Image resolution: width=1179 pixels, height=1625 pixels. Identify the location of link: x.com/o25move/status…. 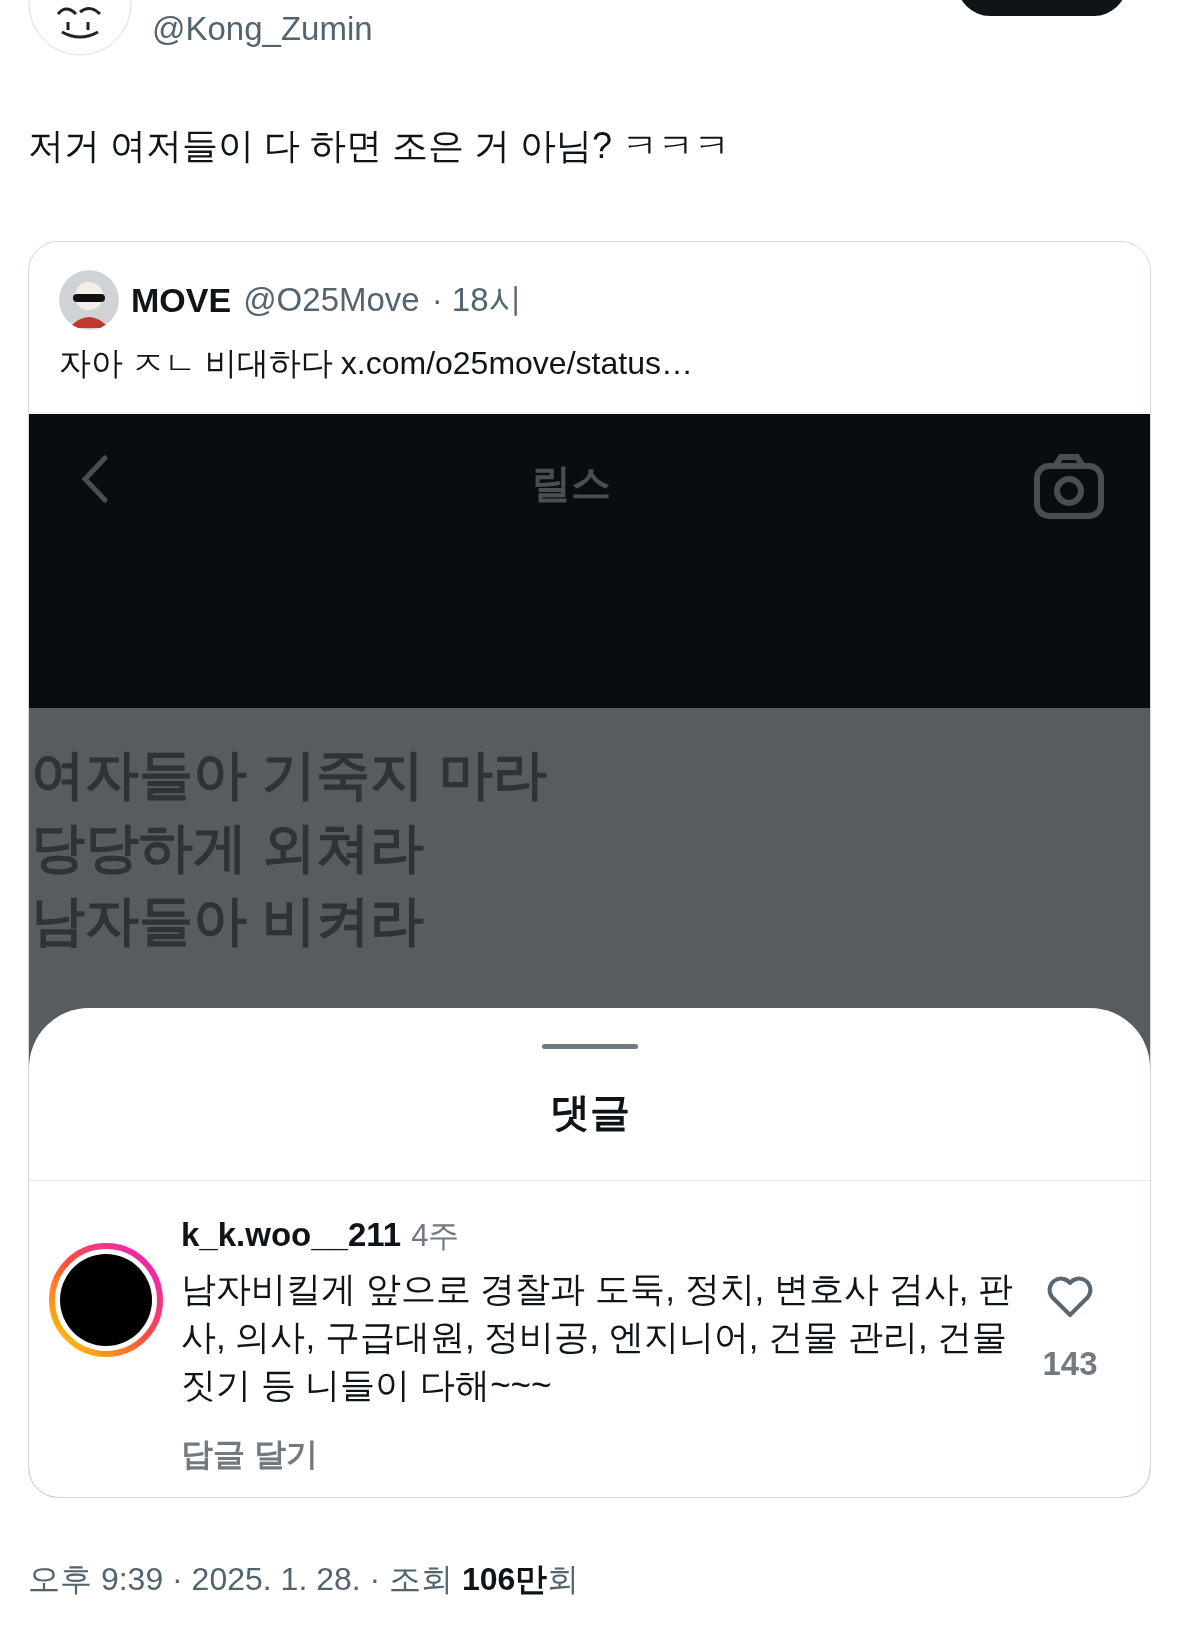
(516, 363).